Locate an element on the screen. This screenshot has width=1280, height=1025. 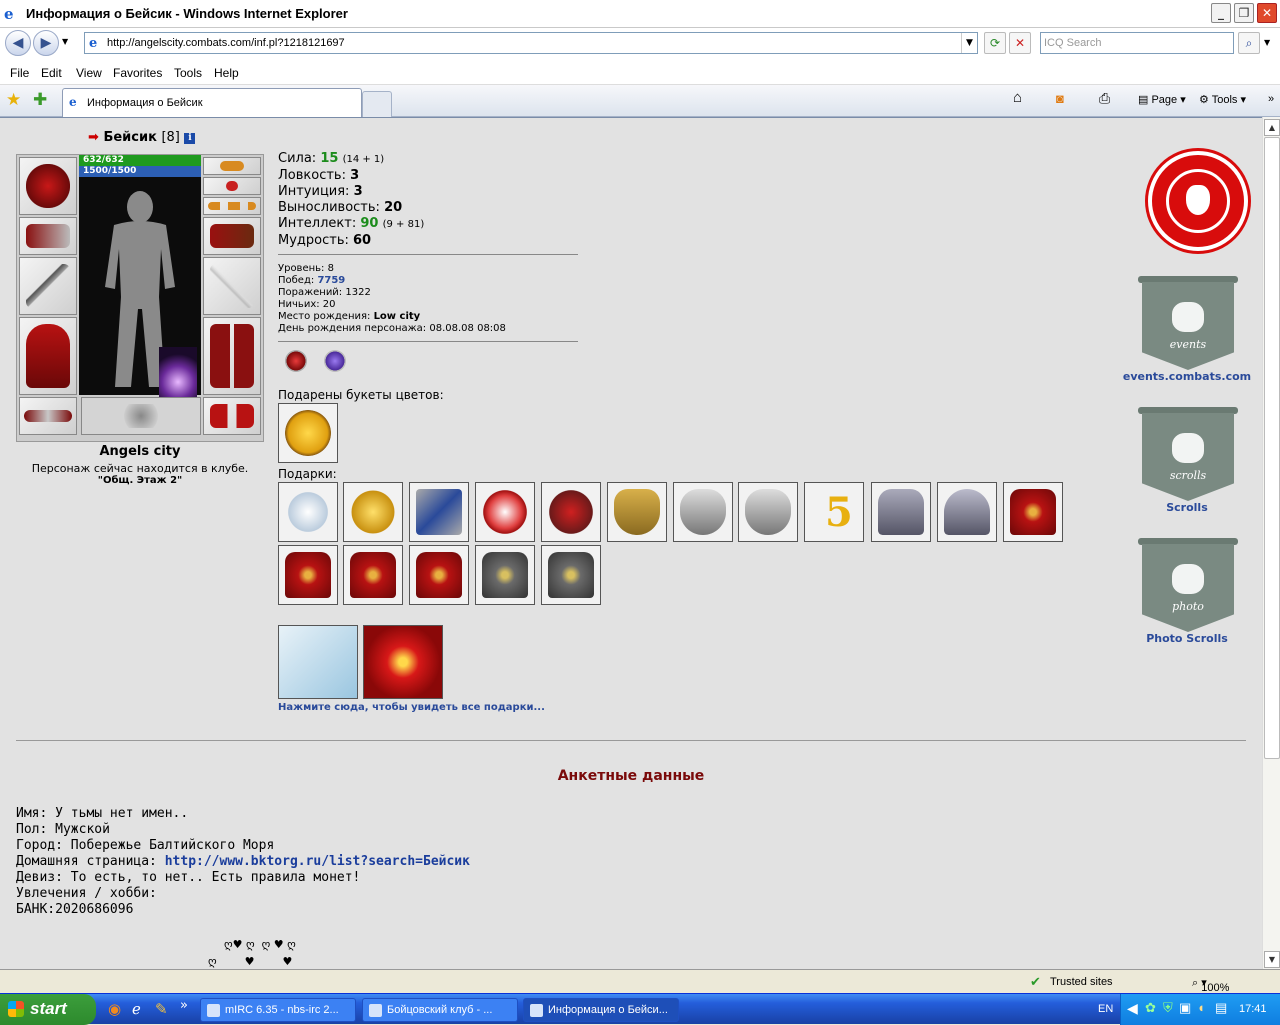
page-menu: ▤ Page ▾ is located at coordinates (1162, 99).